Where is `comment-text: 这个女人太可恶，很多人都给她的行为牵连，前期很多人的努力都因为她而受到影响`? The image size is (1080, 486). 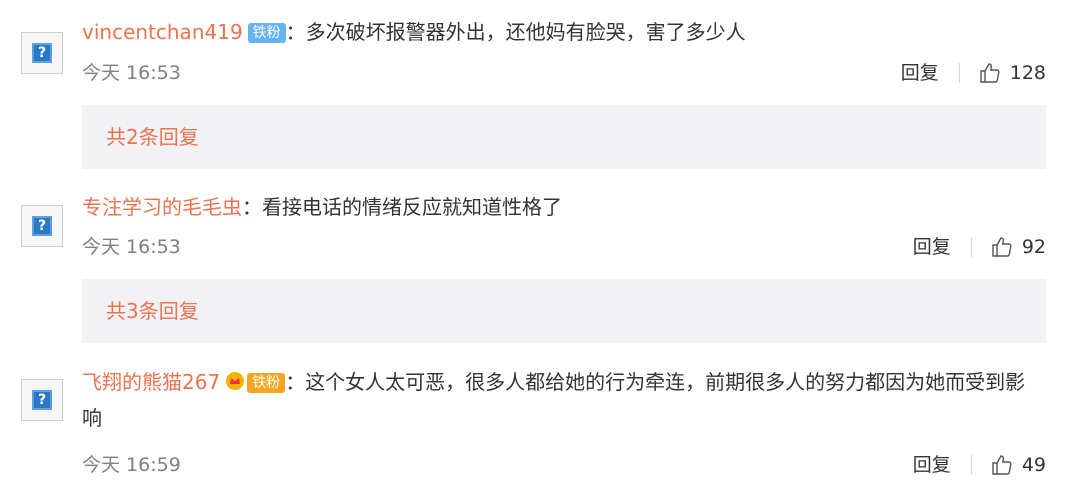 comment-text: 这个女人太可恶，很多人都给她的行为牵连，前期很多人的努力都因为她而受到影响 is located at coordinates (554, 400).